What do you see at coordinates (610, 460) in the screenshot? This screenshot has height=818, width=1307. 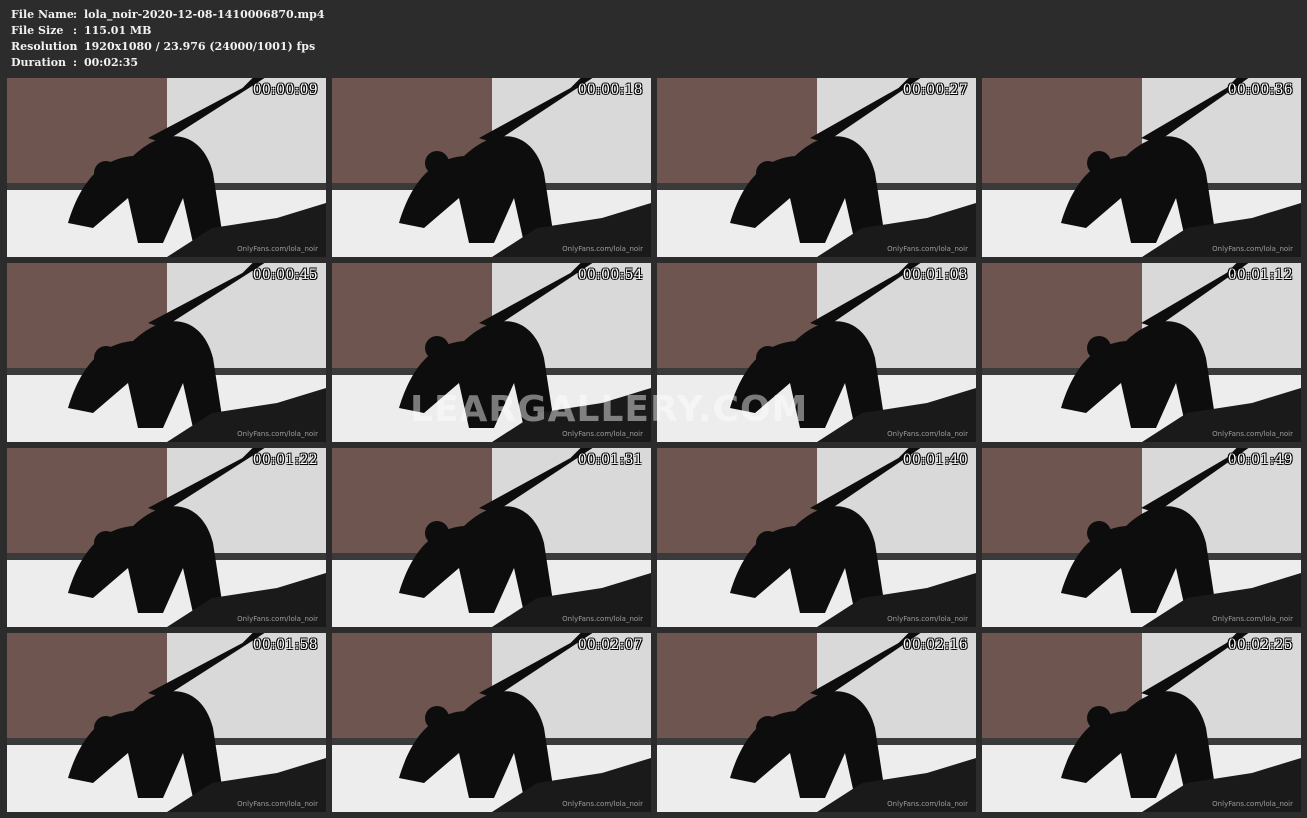 I see `thumbnail-timestamp: 00:01:31` at bounding box center [610, 460].